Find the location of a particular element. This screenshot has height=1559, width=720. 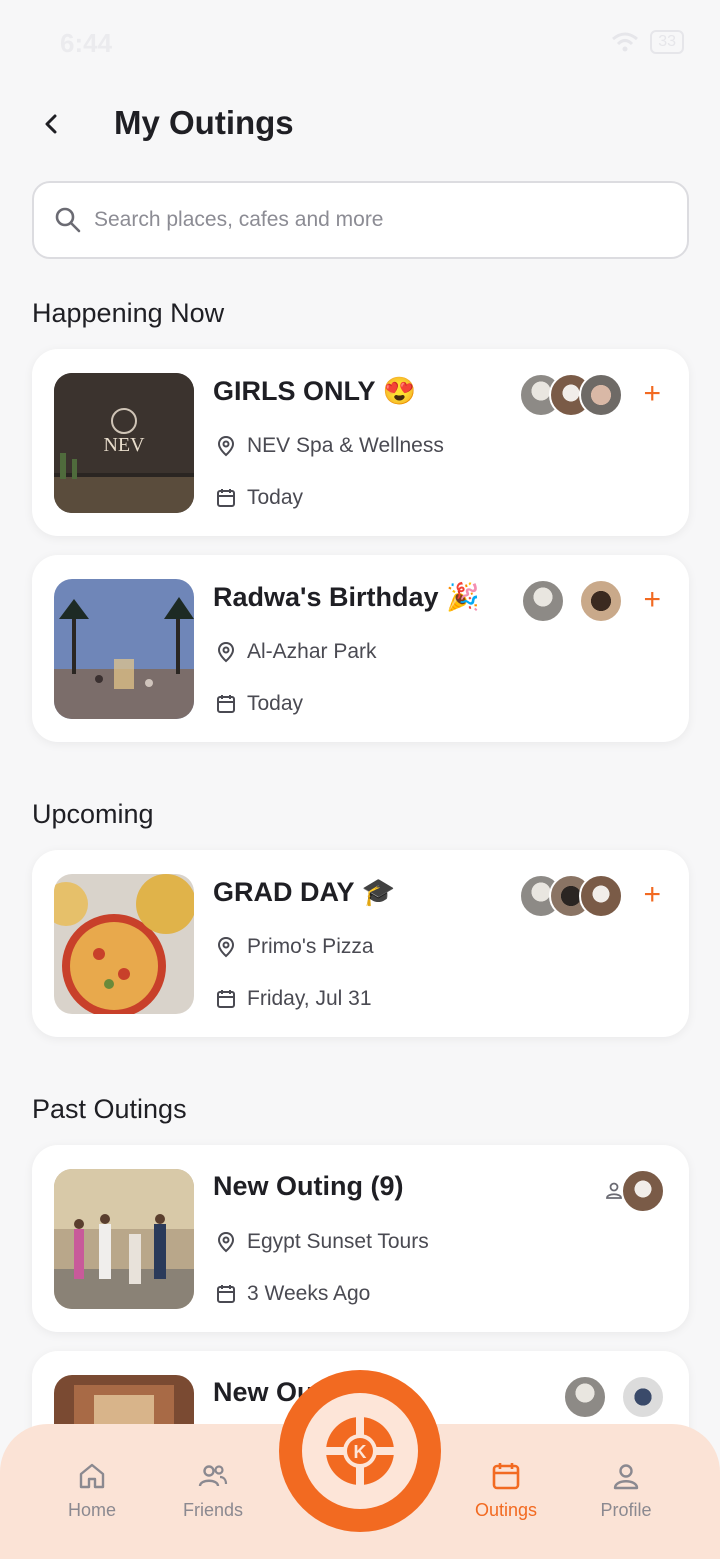

nav-profile: Profile is located at coordinates (626, 1490).